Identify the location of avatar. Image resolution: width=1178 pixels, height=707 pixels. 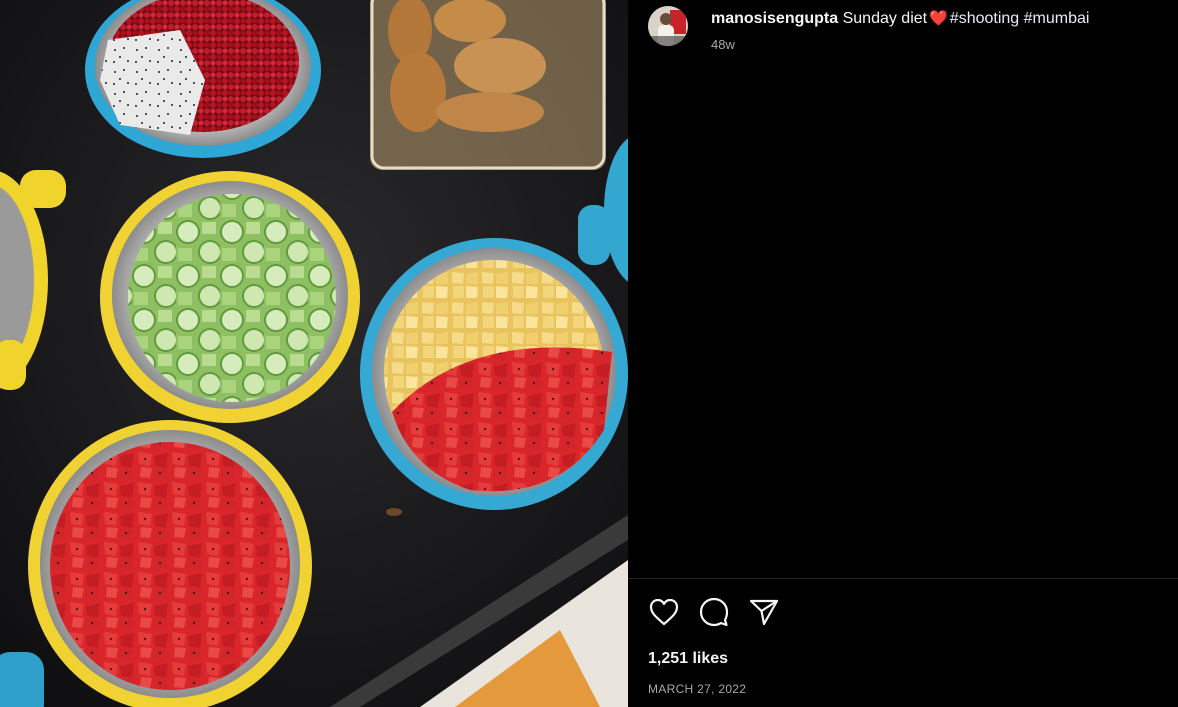
(668, 26).